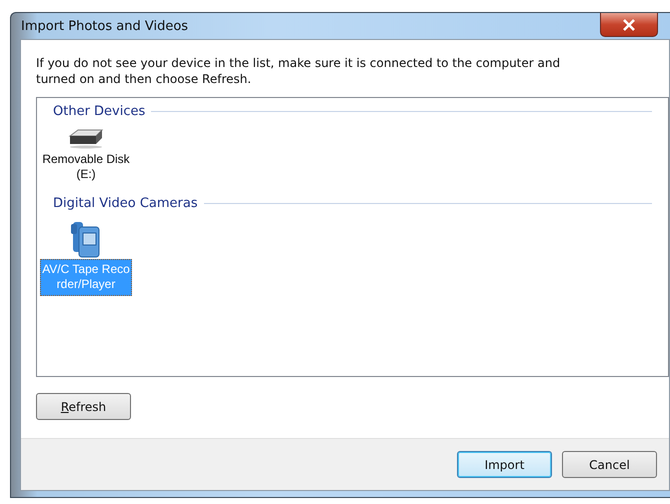  What do you see at coordinates (504, 464) in the screenshot?
I see `import-button: Import` at bounding box center [504, 464].